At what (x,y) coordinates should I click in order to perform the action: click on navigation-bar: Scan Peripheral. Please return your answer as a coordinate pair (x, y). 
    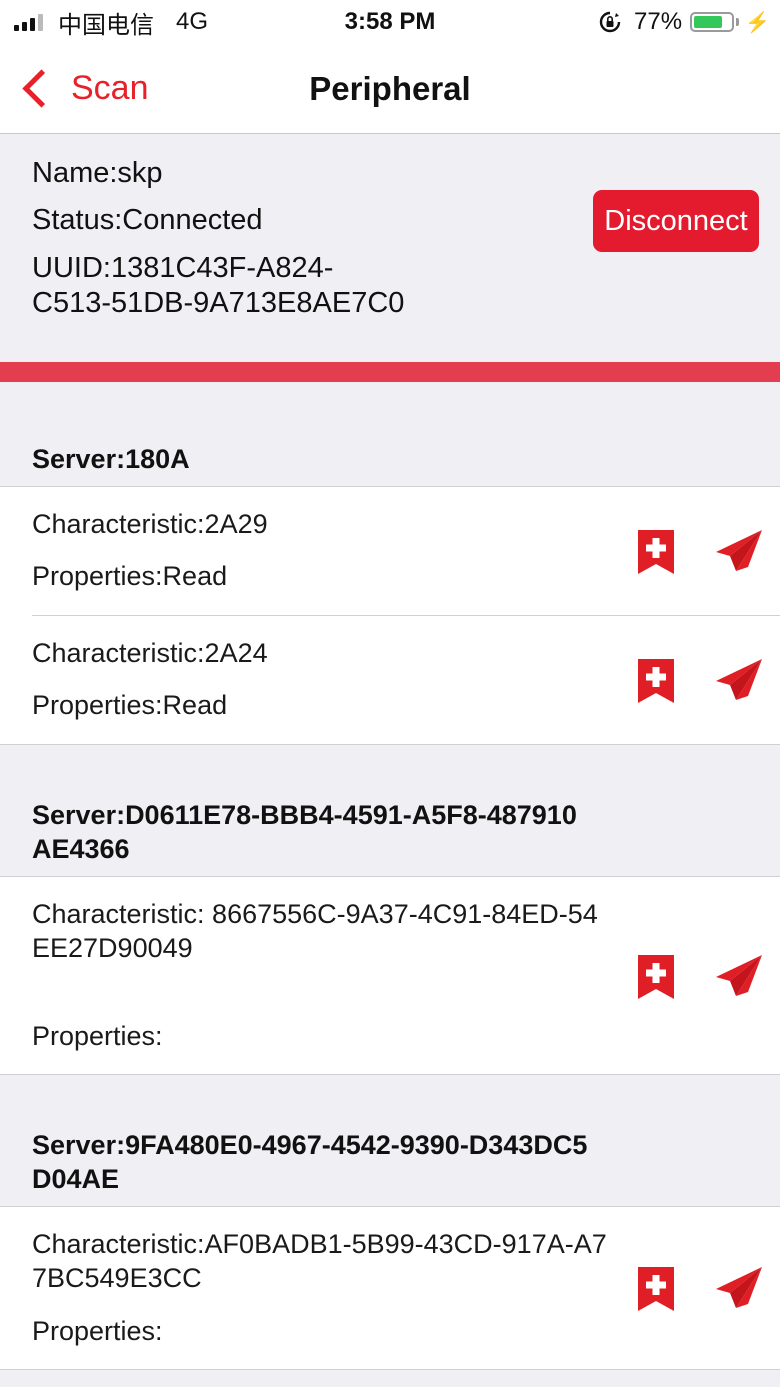
    Looking at the image, I should click on (390, 89).